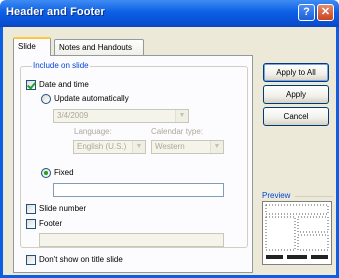 This screenshot has height=278, width=339. I want to click on language-label: Language:, so click(93, 131).